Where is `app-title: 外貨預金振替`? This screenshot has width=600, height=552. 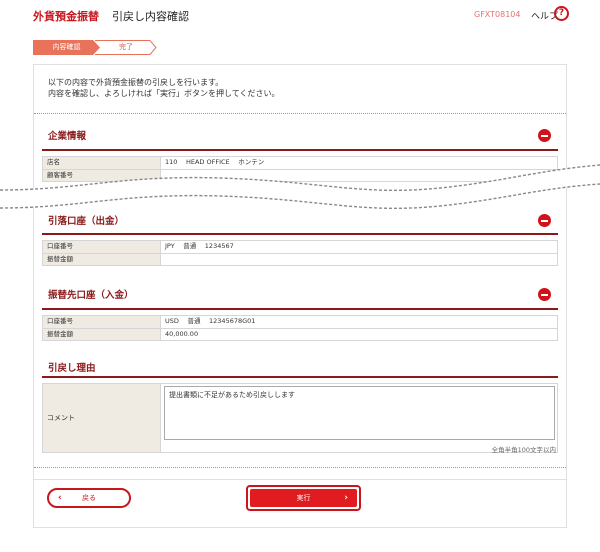
app-title: 外貨預金振替 is located at coordinates (66, 16).